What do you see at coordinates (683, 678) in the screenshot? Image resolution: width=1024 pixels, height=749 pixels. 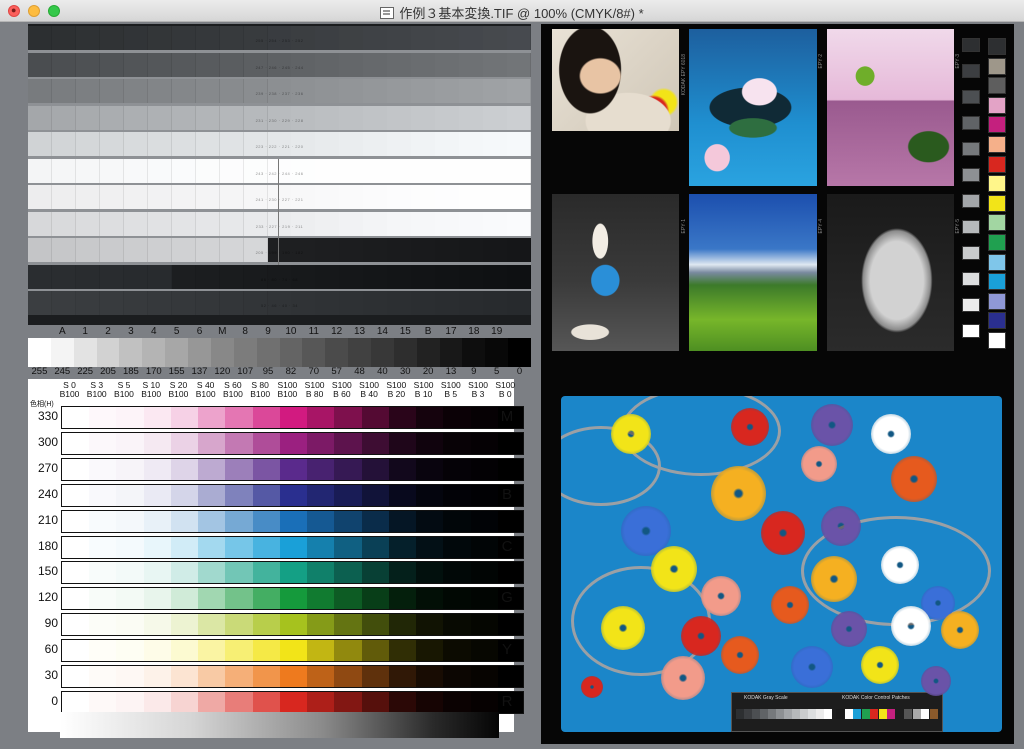 I see `pink-rose` at bounding box center [683, 678].